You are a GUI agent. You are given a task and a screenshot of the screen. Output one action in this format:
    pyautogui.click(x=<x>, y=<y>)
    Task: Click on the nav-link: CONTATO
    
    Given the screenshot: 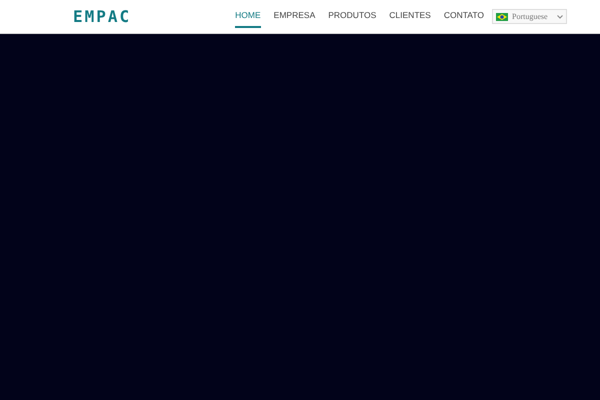 What is the action you would take?
    pyautogui.click(x=464, y=16)
    